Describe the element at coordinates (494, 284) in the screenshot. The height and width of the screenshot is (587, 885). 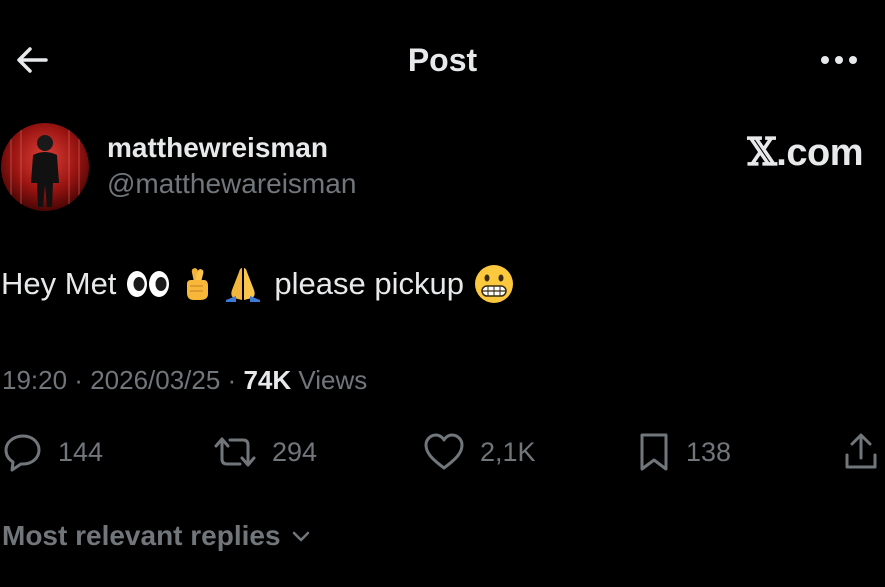
I see `grimacing-face-emoji` at that location.